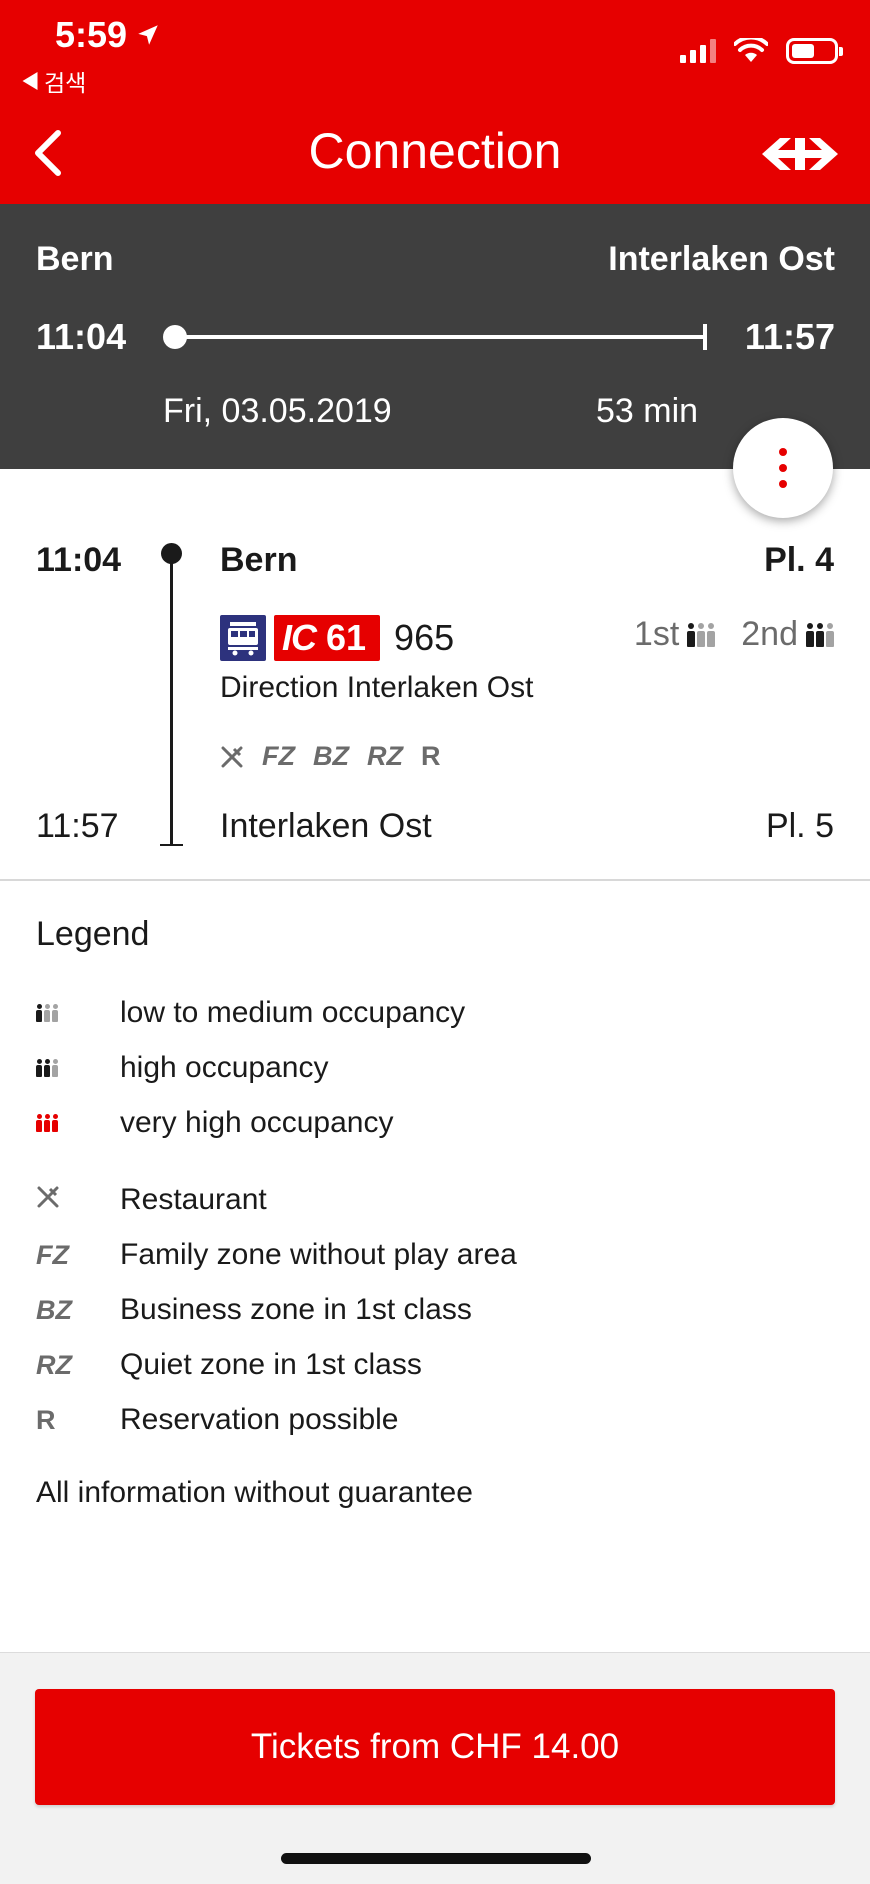 This screenshot has width=870, height=1884. Describe the element at coordinates (424, 637) in the screenshot. I see `train-number: 965` at that location.